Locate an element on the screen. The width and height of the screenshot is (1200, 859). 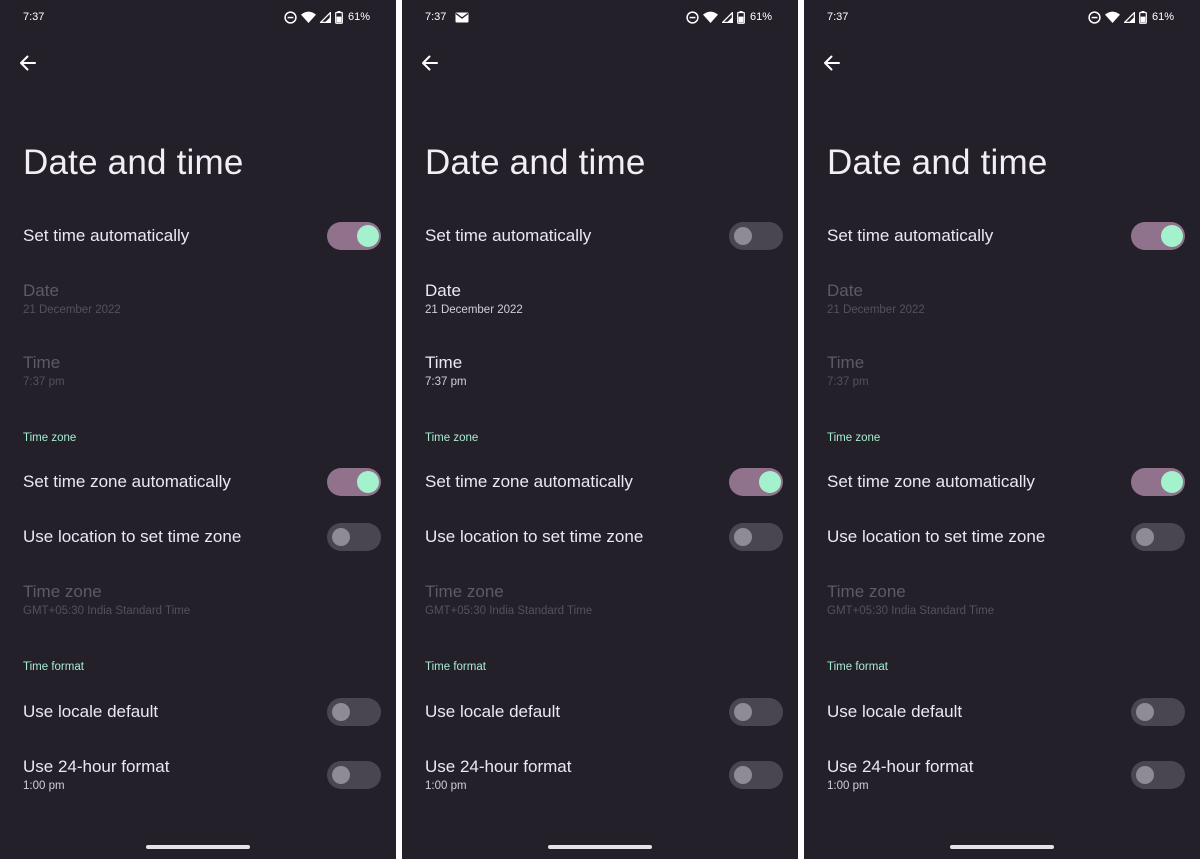
mail-icon is located at coordinates (462, 17).